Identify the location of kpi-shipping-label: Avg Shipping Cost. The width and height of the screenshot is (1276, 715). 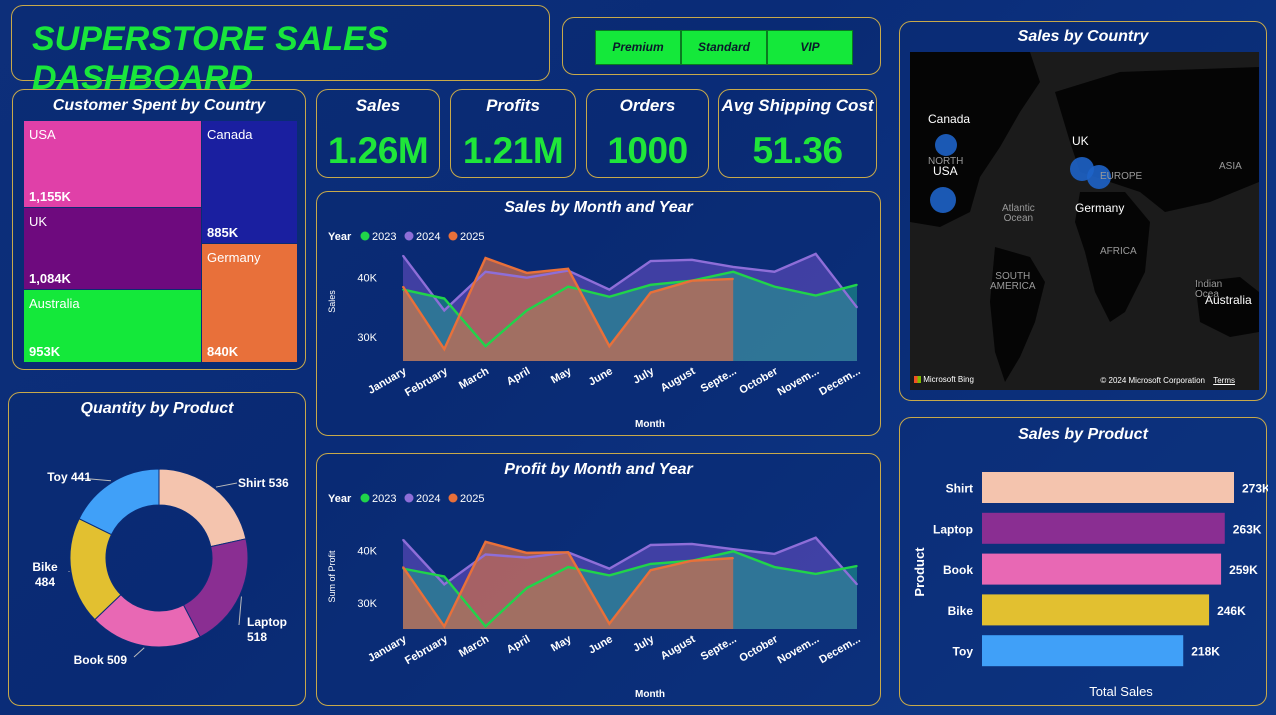
(797, 105).